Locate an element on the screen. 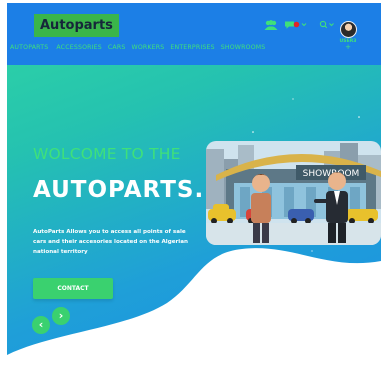 Image resolution: width=381 pixels, height=375 pixels. hero-title: AUTOPARTS. is located at coordinates (119, 190).